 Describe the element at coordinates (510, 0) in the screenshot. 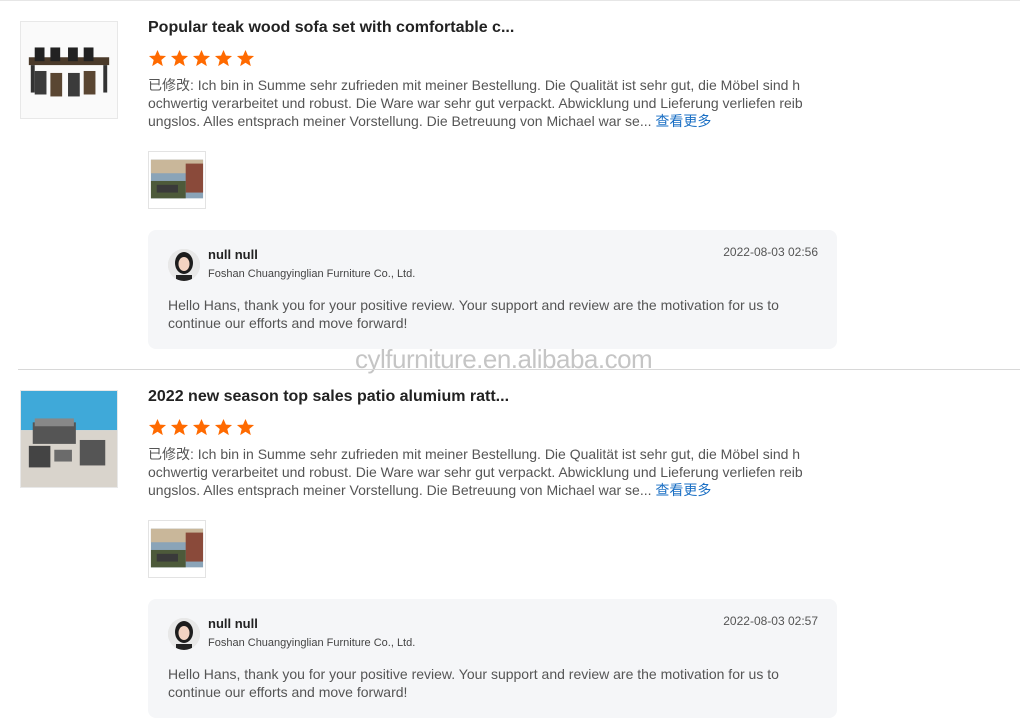

I see `top-divider` at that location.